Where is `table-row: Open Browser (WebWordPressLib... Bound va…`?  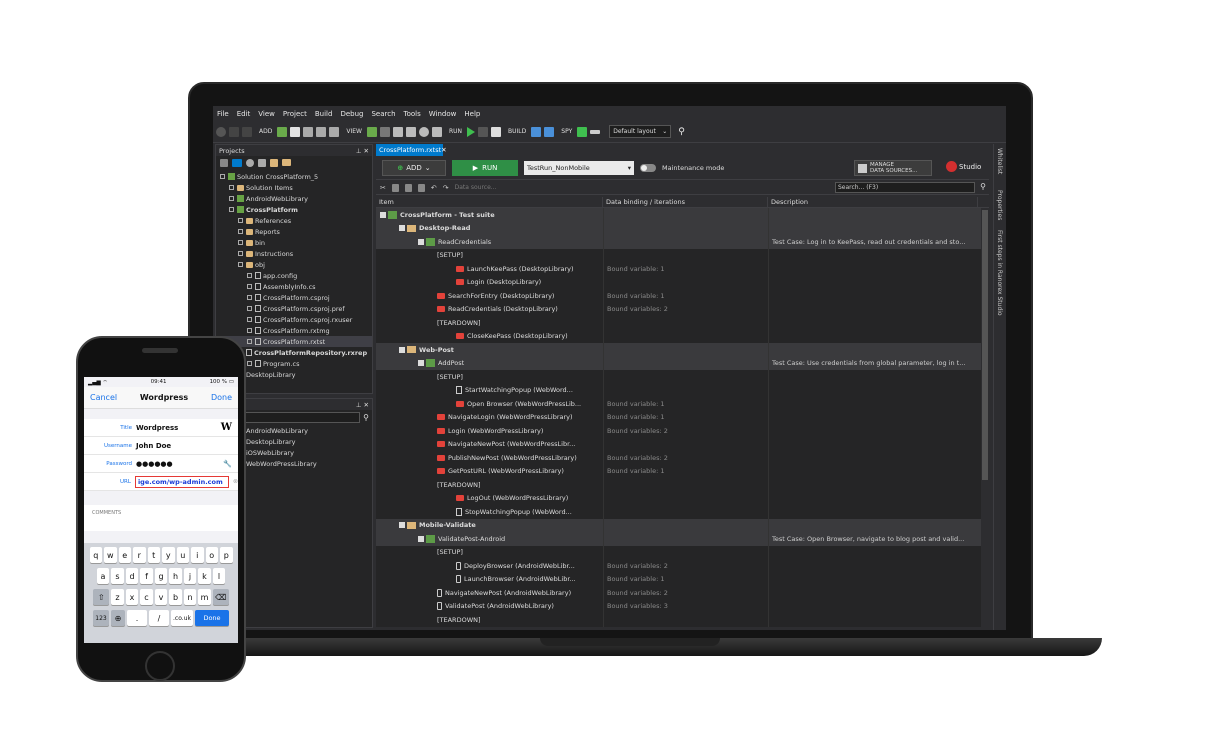 table-row: Open Browser (WebWordPressLib... Bound va… is located at coordinates (682, 404).